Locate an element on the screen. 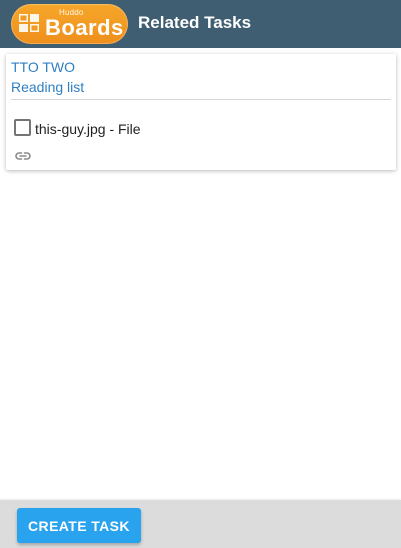  attachment-label: this-guy.jpg - File is located at coordinates (88, 129).